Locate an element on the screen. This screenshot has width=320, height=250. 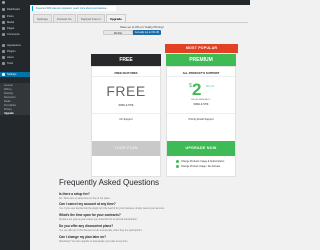
submenu-item-discussion: Discussion is located at coordinates (10, 97).